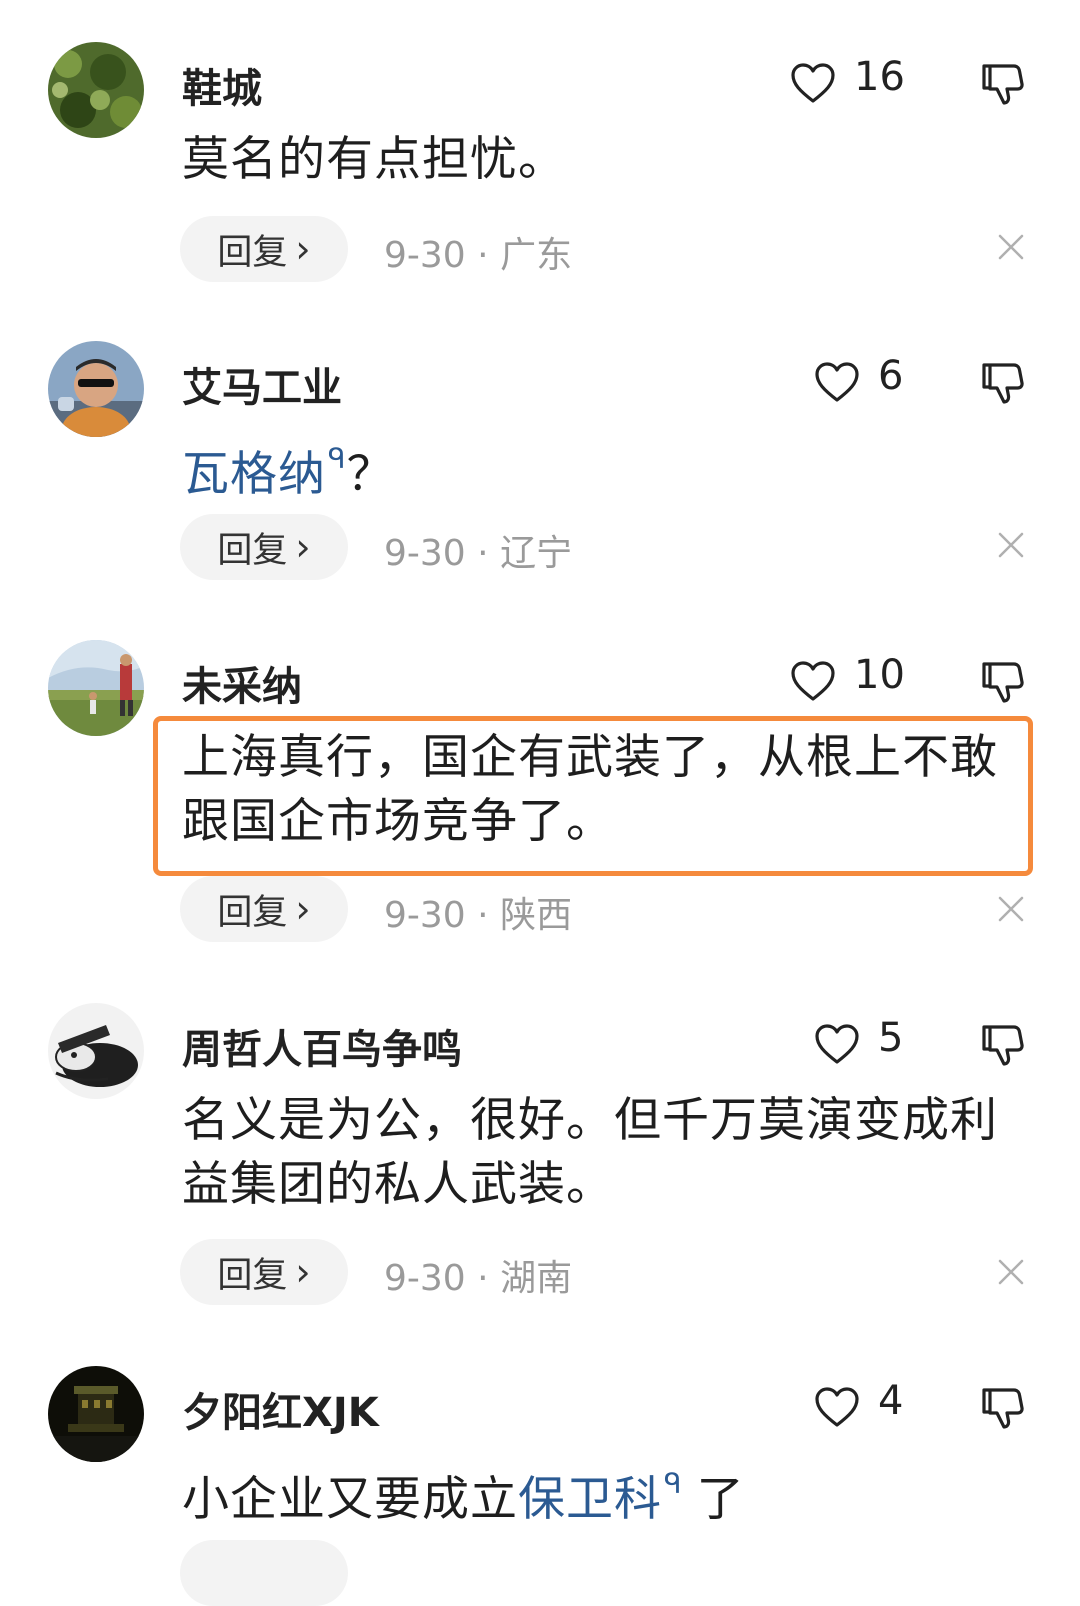  I want to click on text-line: 益集团的私人武装。, so click(398, 1184).